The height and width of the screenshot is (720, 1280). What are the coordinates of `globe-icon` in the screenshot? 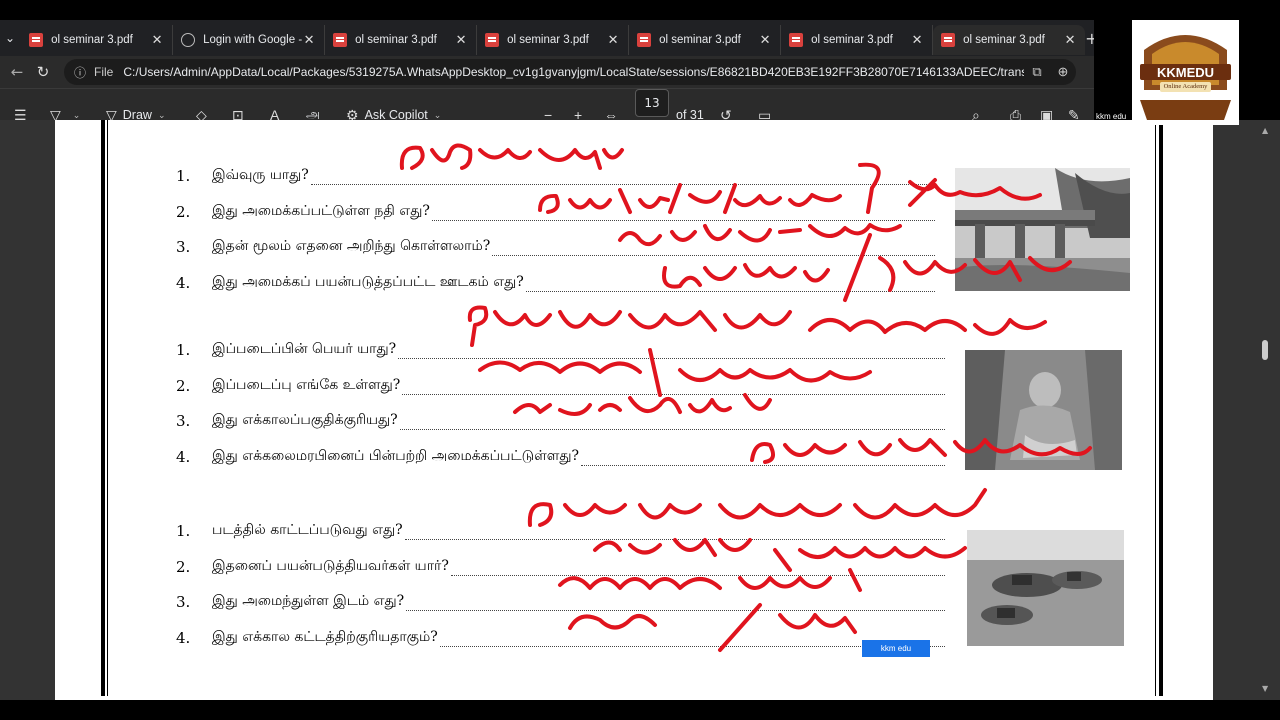 It's located at (188, 40).